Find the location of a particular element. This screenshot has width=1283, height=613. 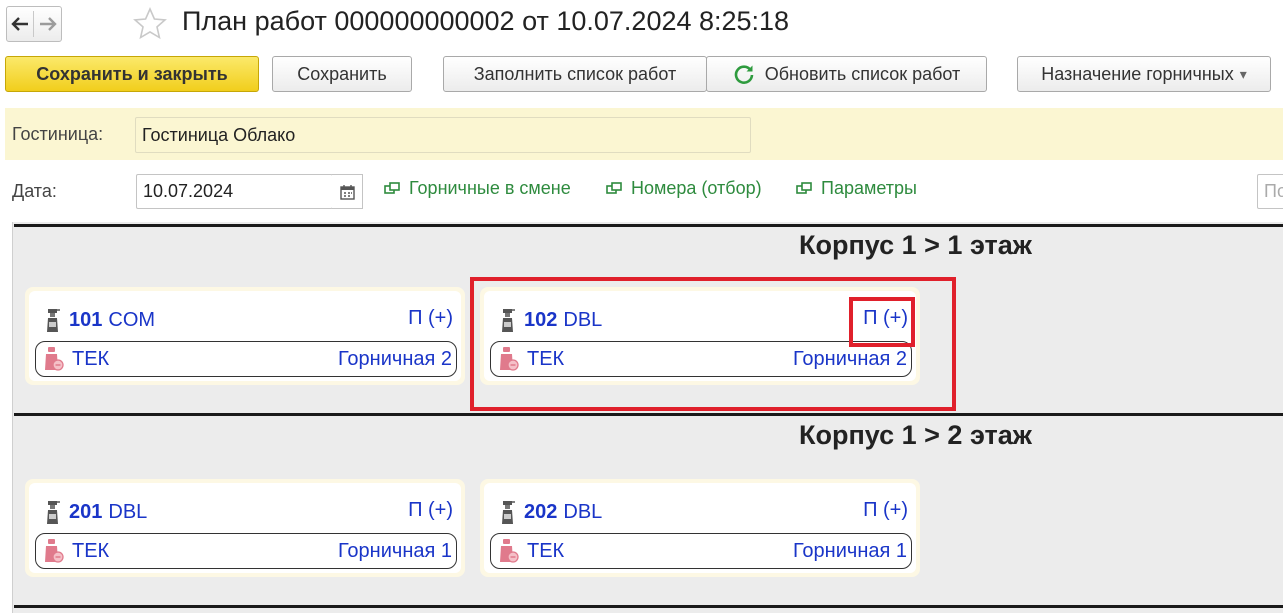

refresh-work-list-label: Обновить список работ is located at coordinates (862, 73).